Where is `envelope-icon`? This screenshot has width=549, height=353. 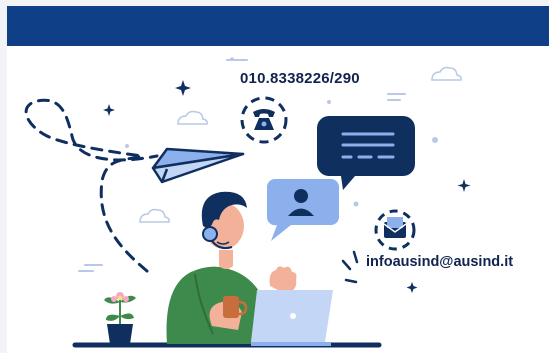
envelope-icon is located at coordinates (395, 230).